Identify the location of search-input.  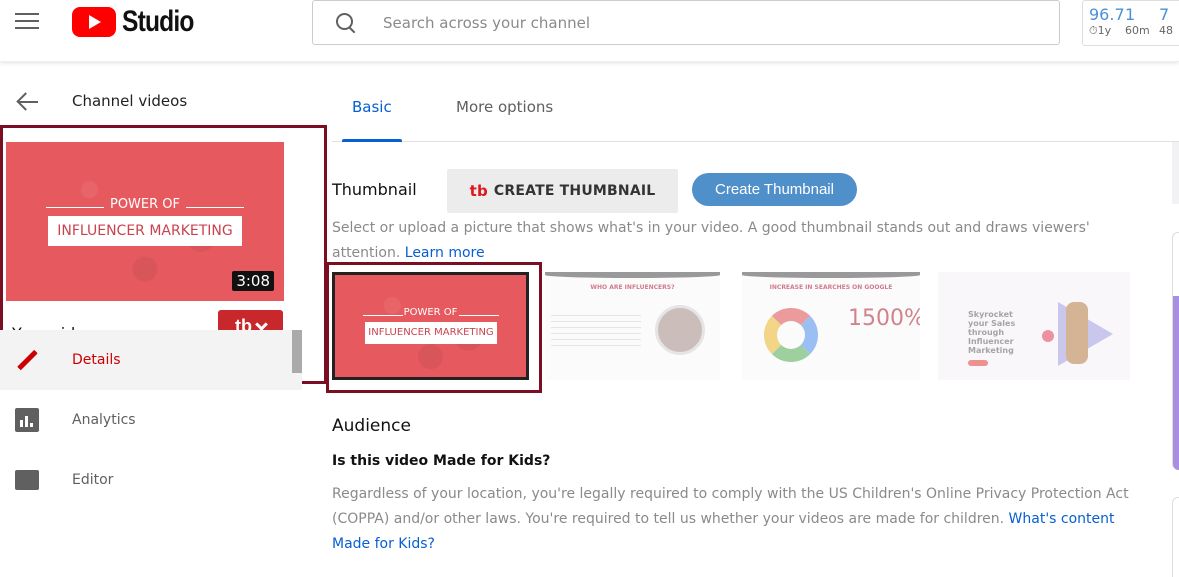
(683, 22).